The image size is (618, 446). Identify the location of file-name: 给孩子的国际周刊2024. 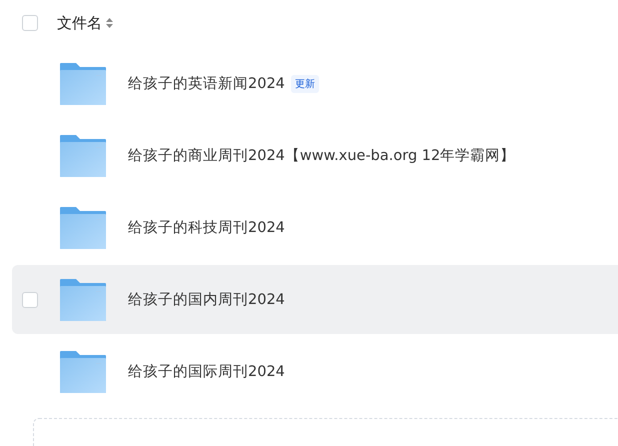
(206, 371).